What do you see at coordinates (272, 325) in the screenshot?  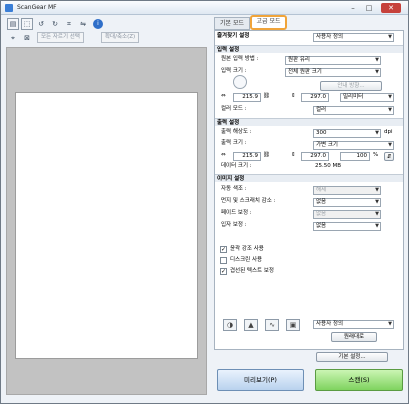 I see `tone-curve-icon: ∿` at bounding box center [272, 325].